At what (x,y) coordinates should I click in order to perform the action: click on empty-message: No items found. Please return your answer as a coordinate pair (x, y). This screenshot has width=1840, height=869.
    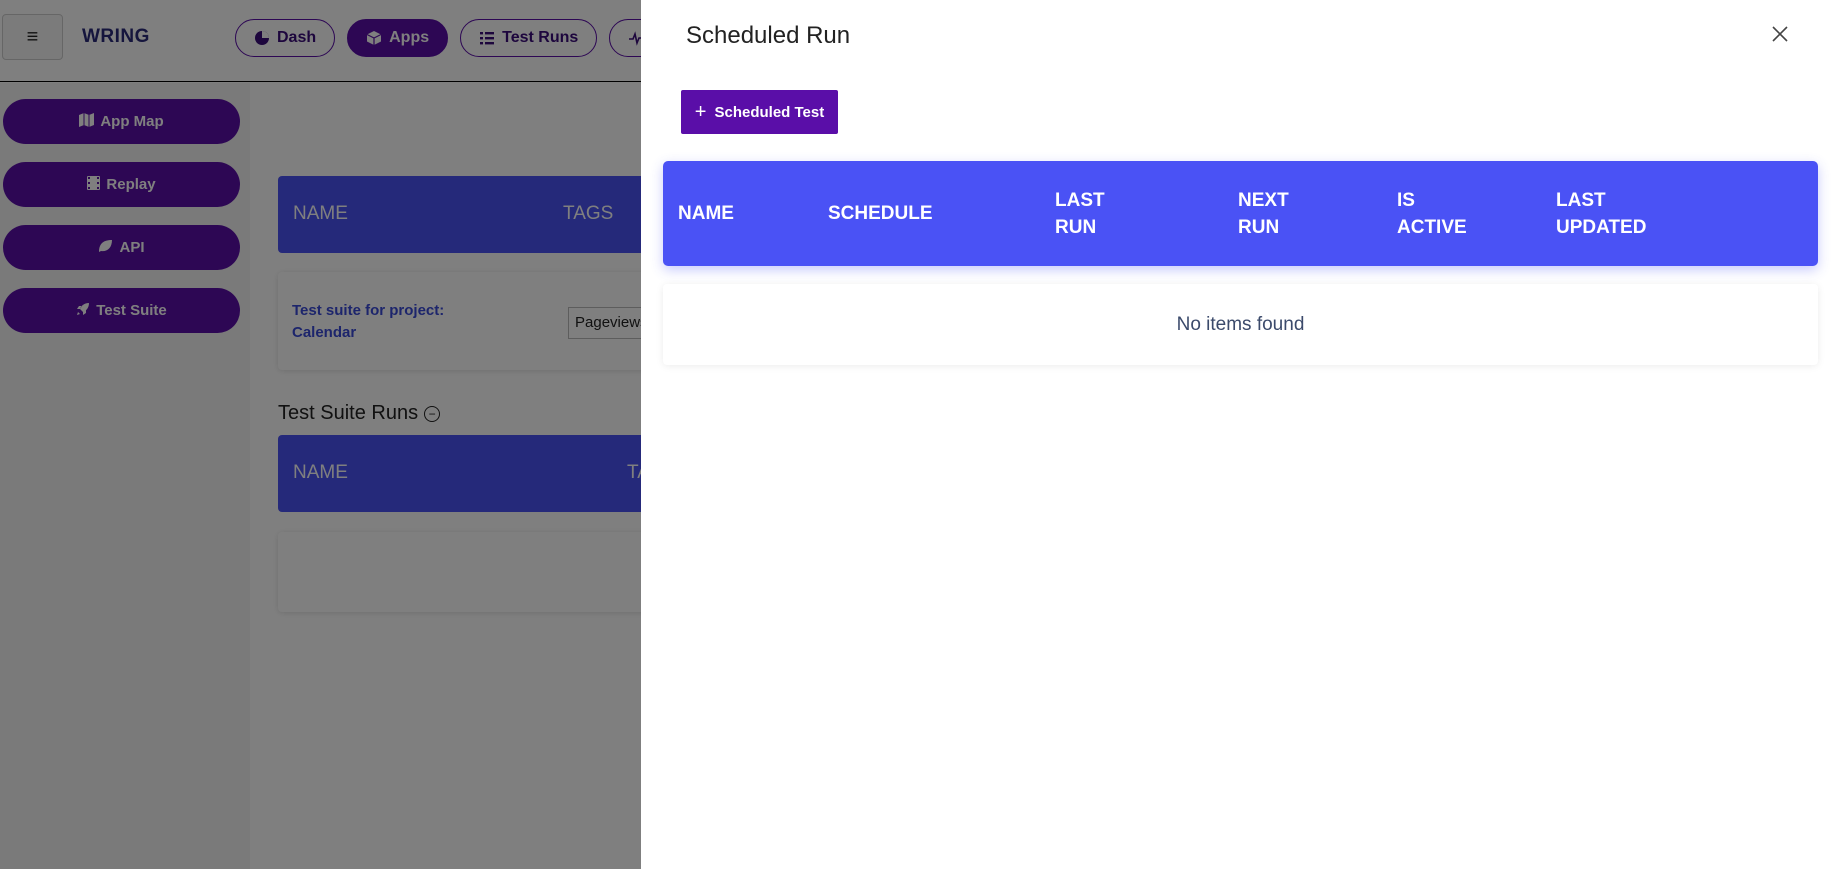
    Looking at the image, I should click on (1240, 324).